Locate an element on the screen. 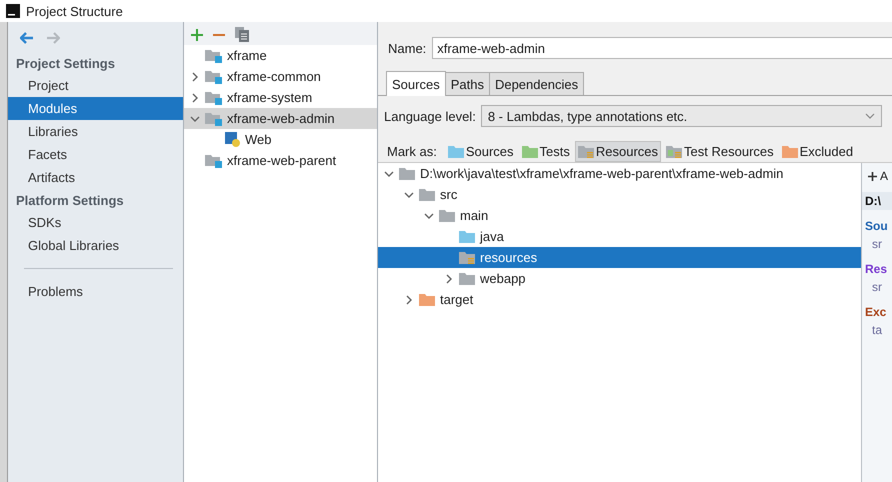  sidebar-item: Libraries is located at coordinates (95, 131).